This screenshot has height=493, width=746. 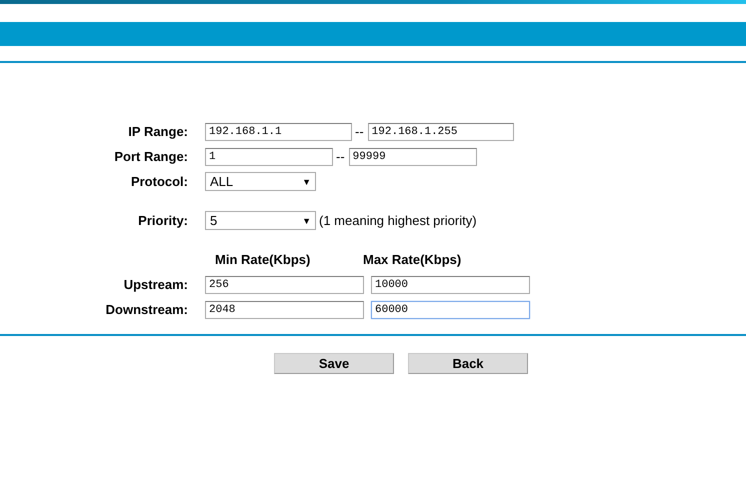 I want to click on field-label: IP Range:, so click(x=157, y=131).